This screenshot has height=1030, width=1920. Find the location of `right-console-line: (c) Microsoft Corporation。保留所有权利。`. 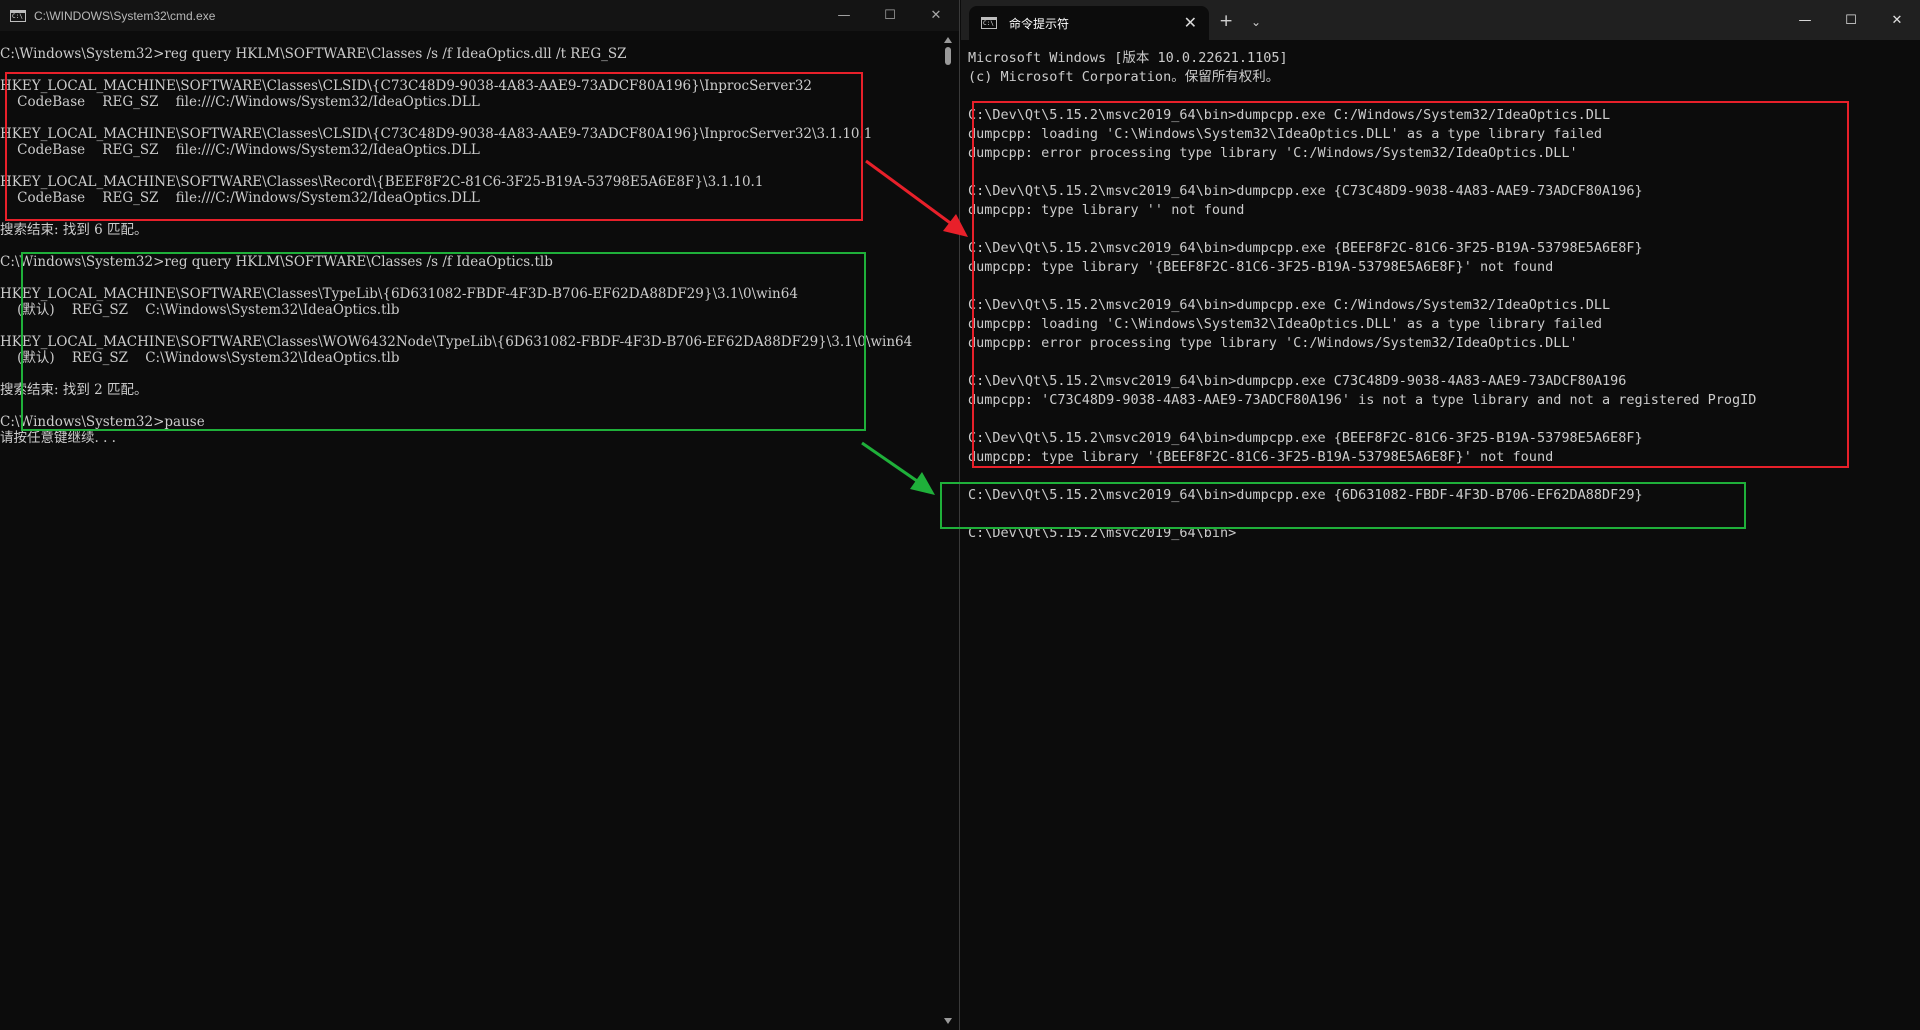

right-console-line: (c) Microsoft Corporation。保留所有权利。 is located at coordinates (1124, 77).